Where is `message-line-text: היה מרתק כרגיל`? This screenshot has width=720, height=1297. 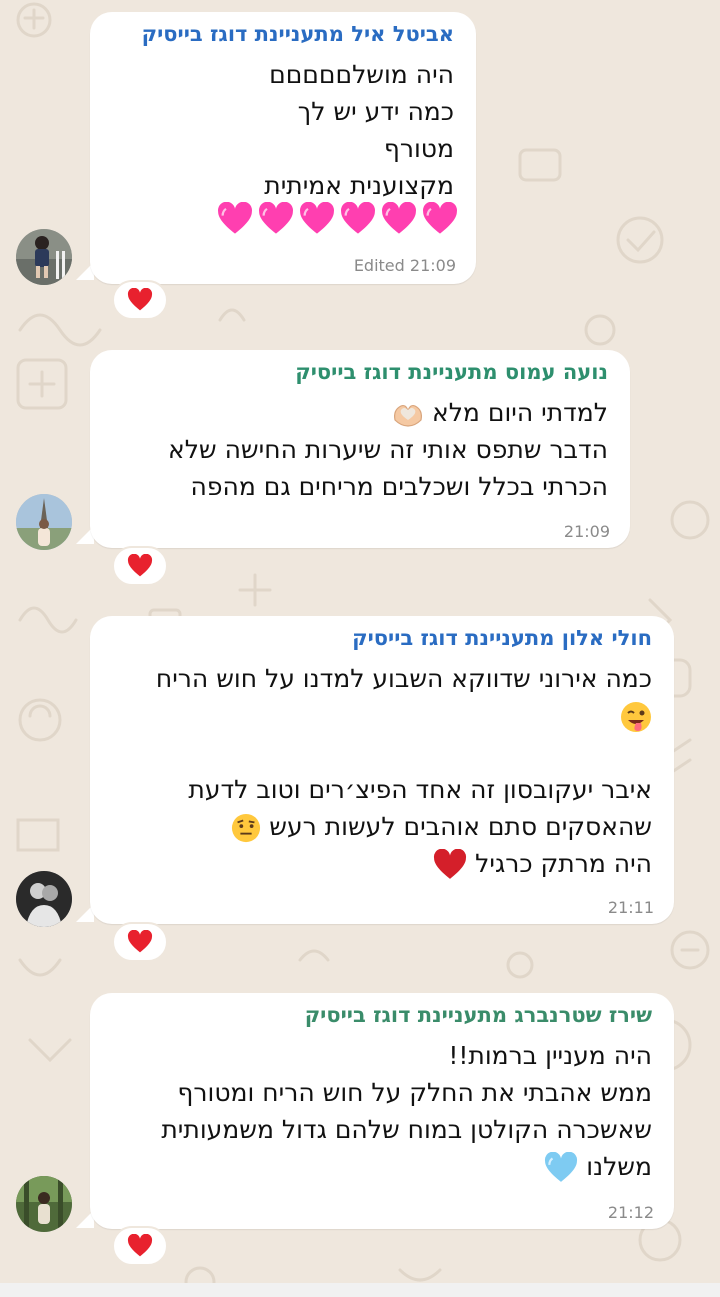 message-line-text: היה מרתק כרגיל is located at coordinates (563, 863).